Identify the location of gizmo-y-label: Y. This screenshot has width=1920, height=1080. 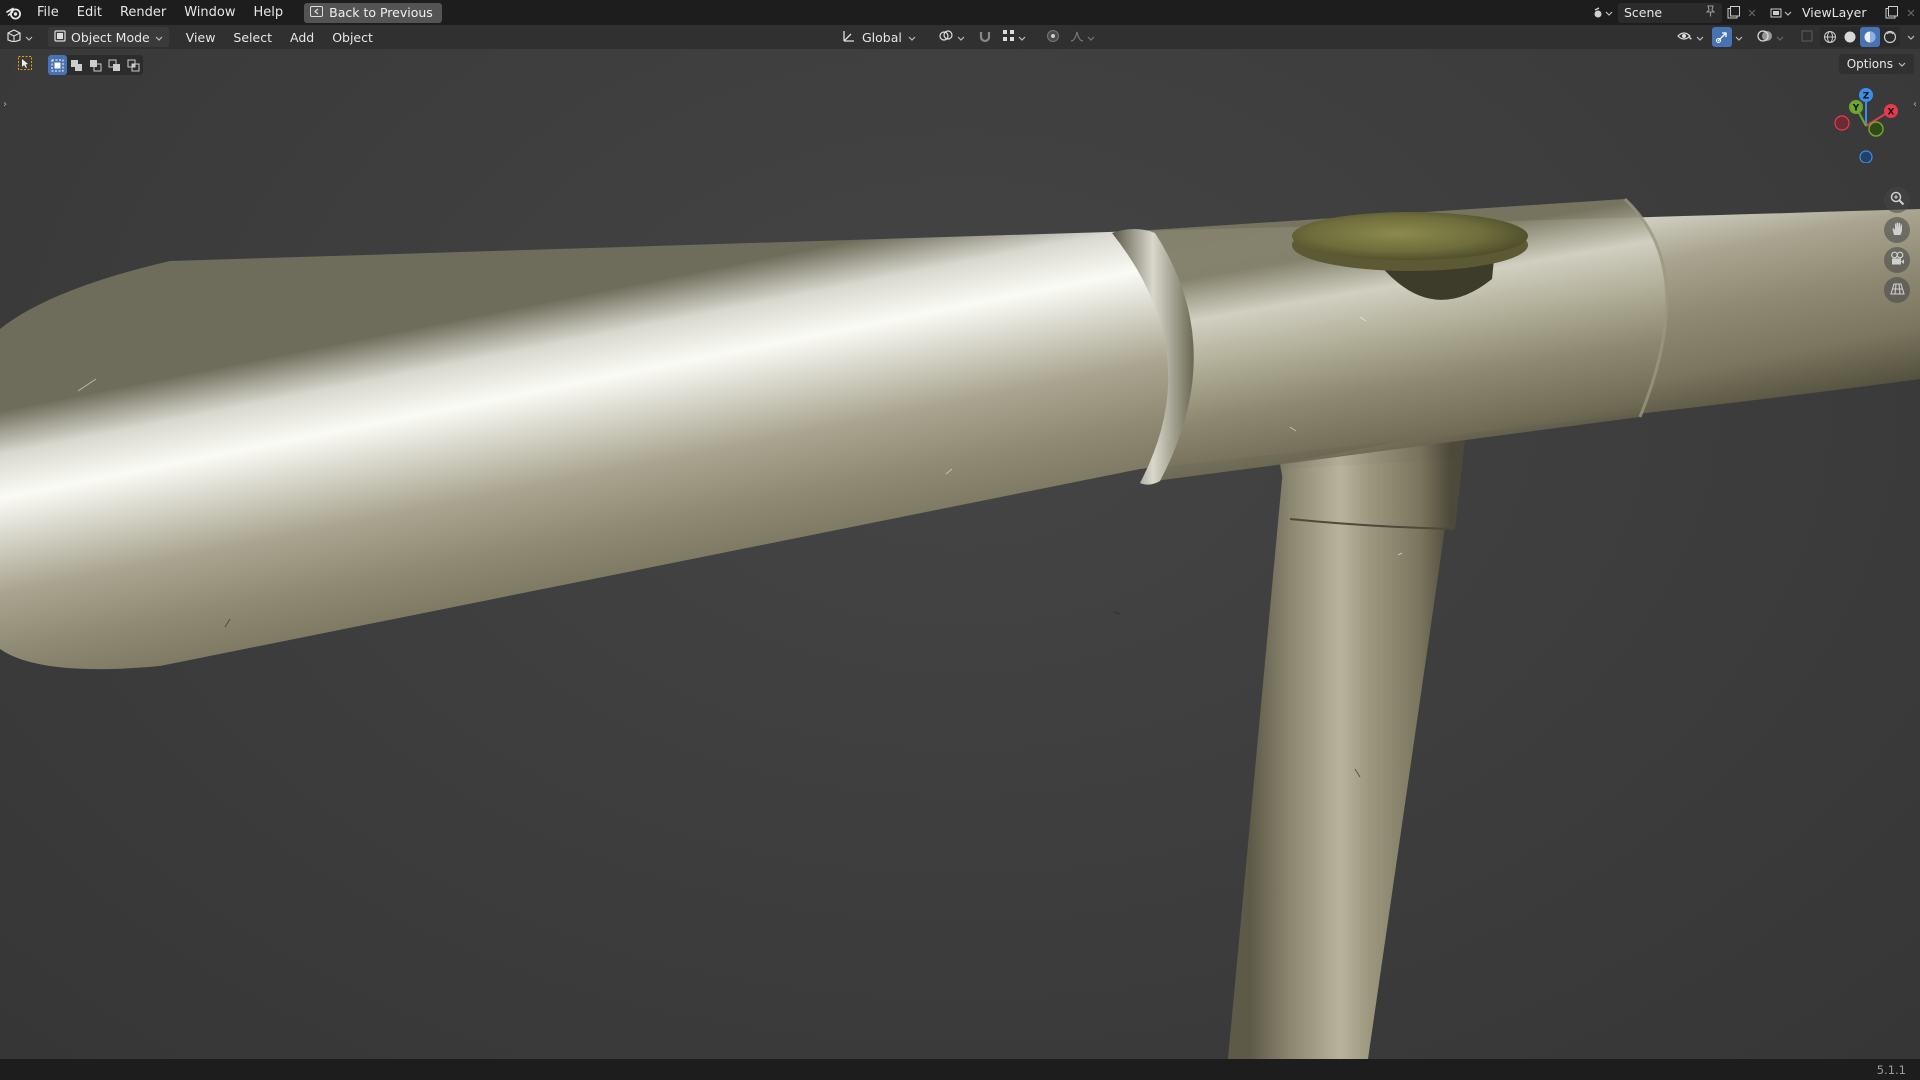
(1856, 109).